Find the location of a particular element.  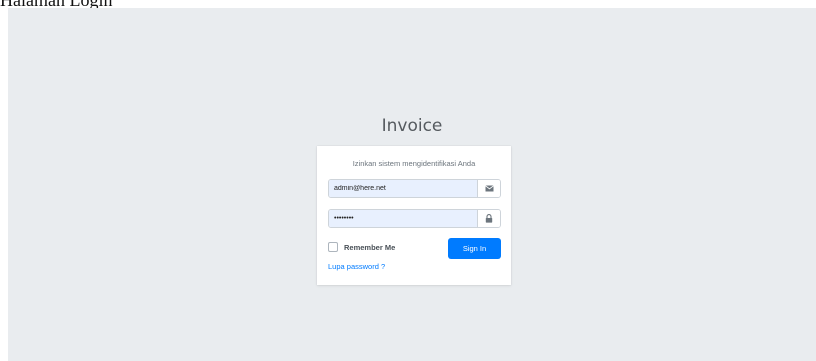

remember-me: Remember Me is located at coordinates (361, 247).